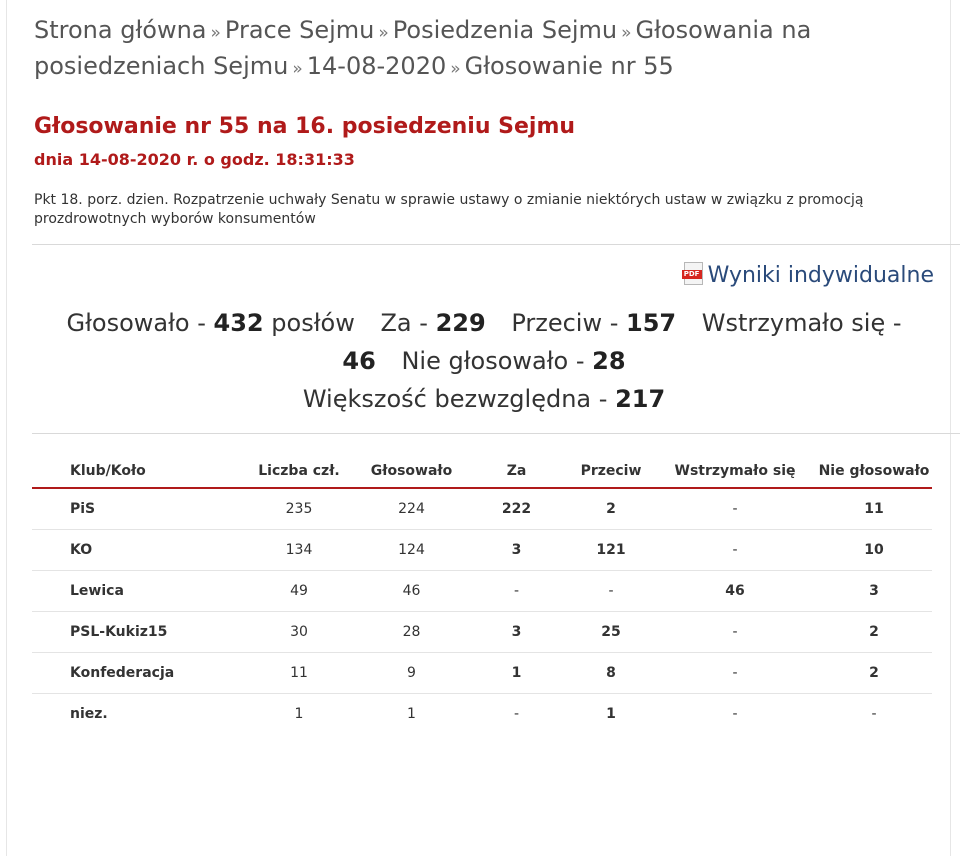 This screenshot has height=856, width=960. I want to click on members-cell: 11, so click(299, 673).